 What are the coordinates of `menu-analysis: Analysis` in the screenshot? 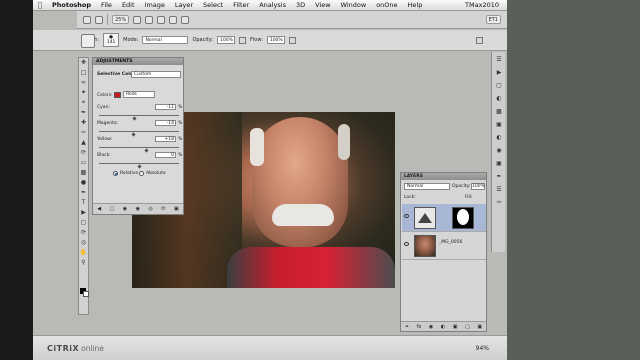 It's located at (272, 5).